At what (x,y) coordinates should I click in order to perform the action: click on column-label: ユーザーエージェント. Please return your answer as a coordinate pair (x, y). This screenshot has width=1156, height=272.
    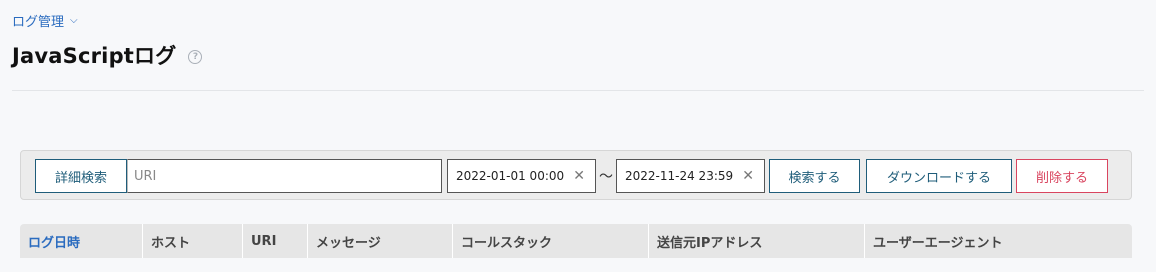
    Looking at the image, I should click on (938, 243).